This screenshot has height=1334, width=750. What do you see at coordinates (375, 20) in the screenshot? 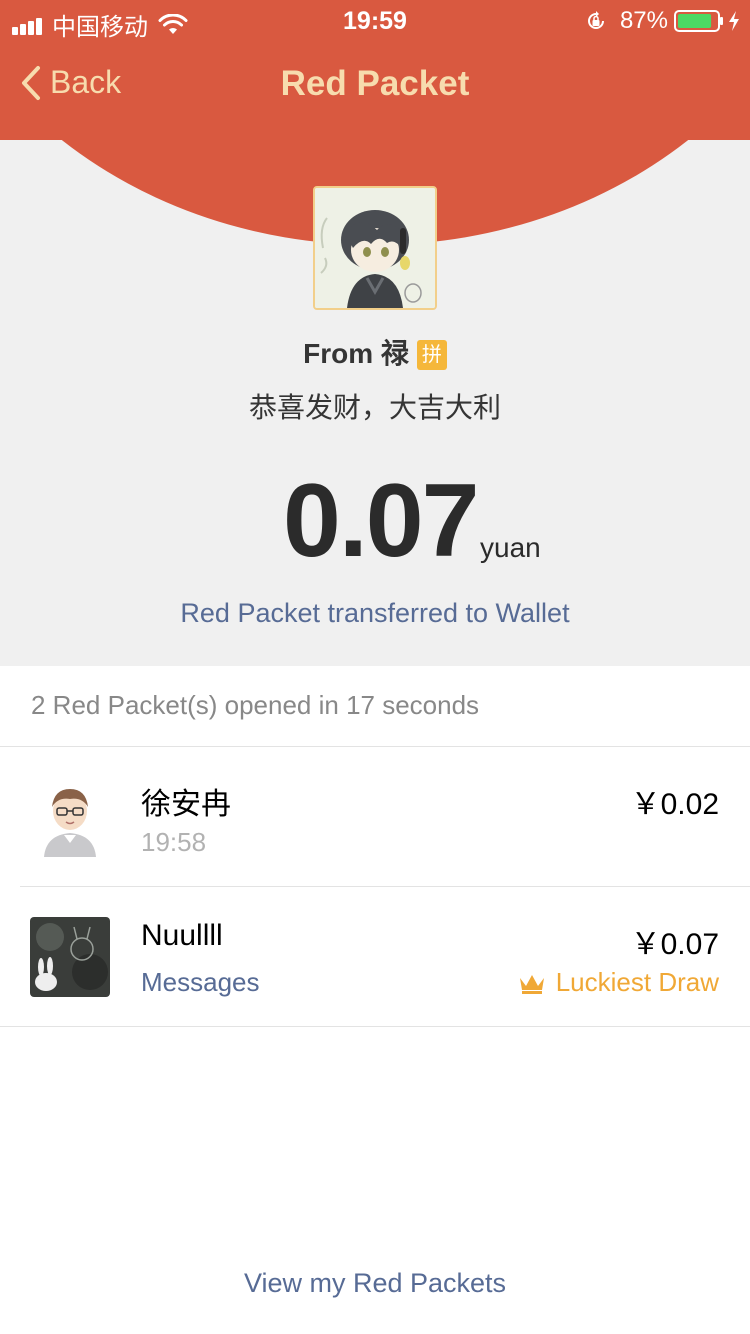
I see `status-bar: 中国移动 19:59 87%` at bounding box center [375, 20].